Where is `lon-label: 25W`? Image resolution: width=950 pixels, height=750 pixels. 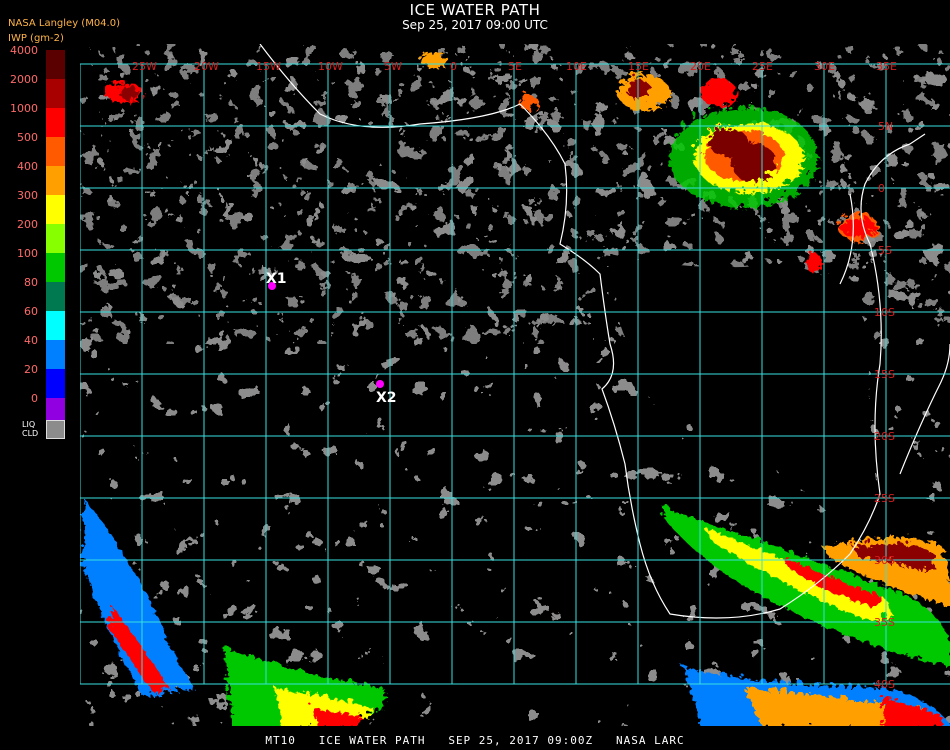 lon-label: 25W is located at coordinates (144, 66).